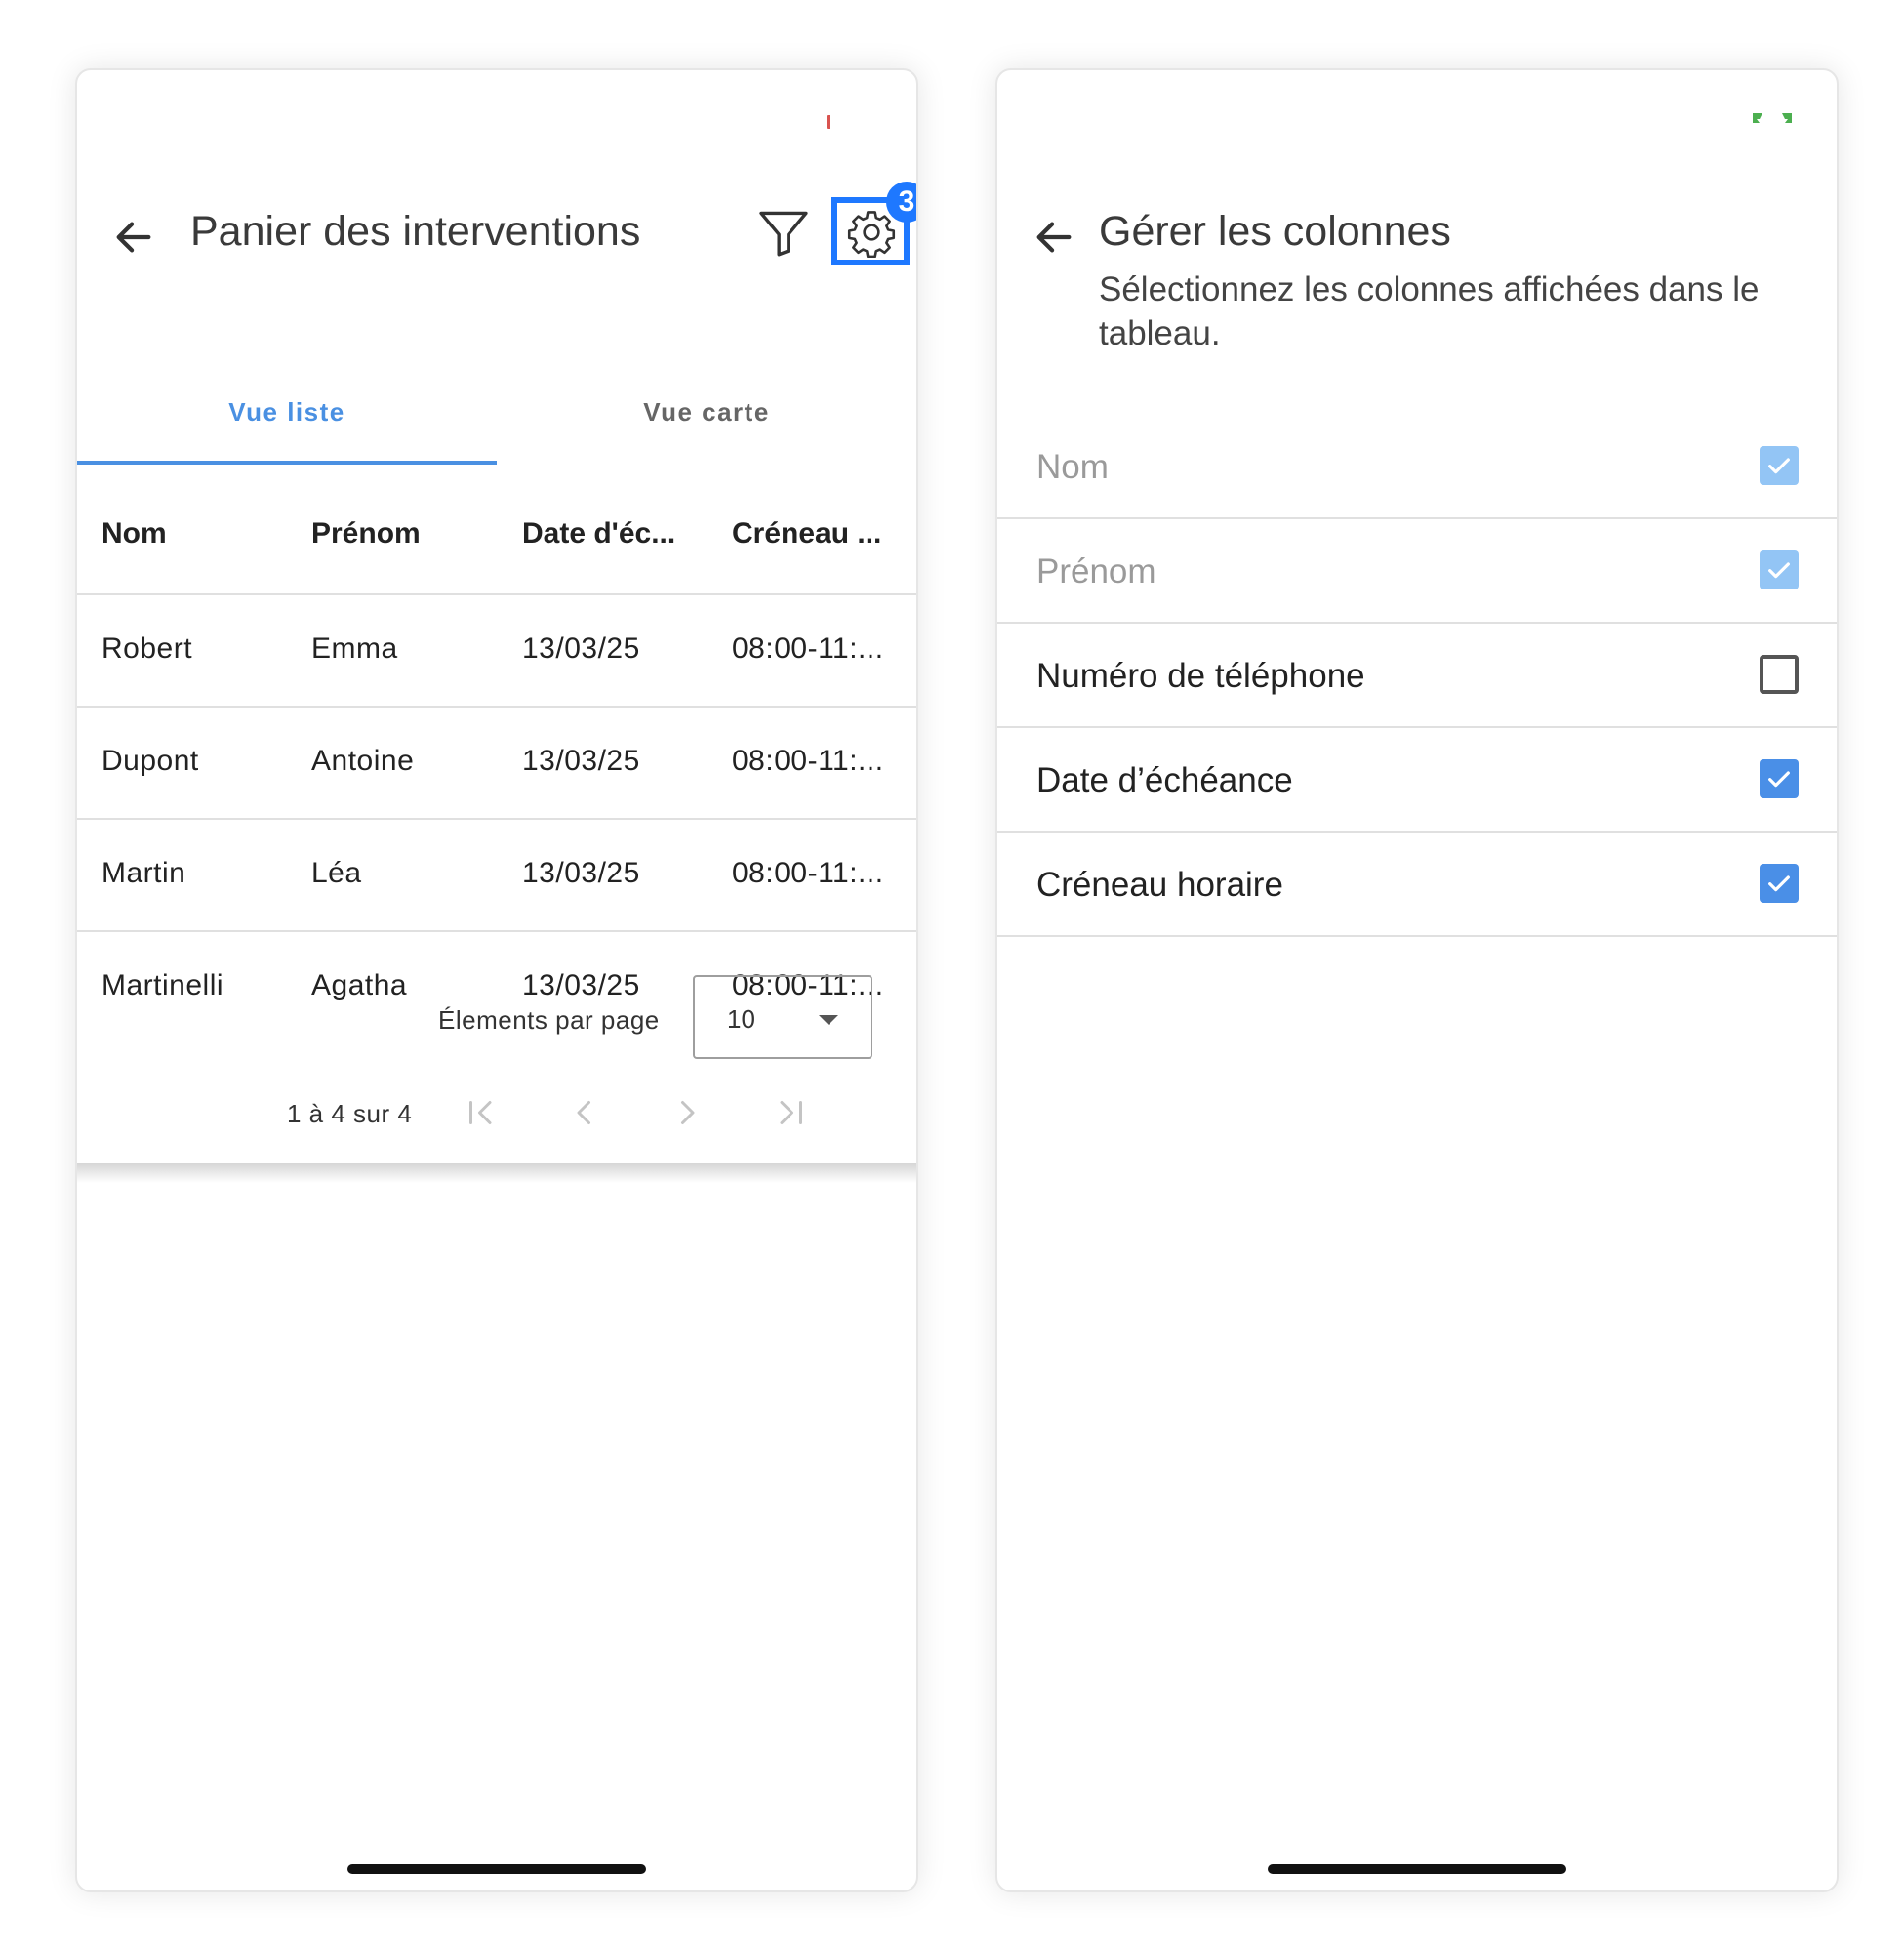 Image resolution: width=1904 pixels, height=1951 pixels. I want to click on filter-icon, so click(783, 233).